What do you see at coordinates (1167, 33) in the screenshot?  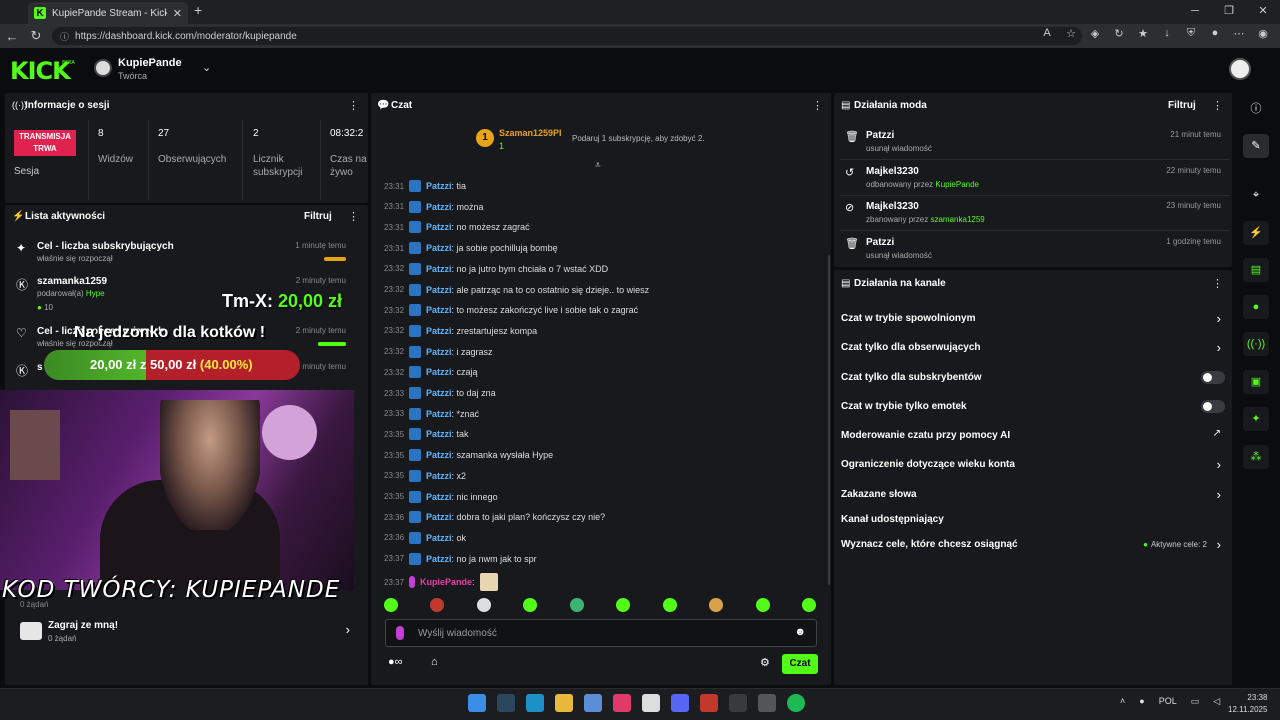 I see `download-icon: ↓` at bounding box center [1167, 33].